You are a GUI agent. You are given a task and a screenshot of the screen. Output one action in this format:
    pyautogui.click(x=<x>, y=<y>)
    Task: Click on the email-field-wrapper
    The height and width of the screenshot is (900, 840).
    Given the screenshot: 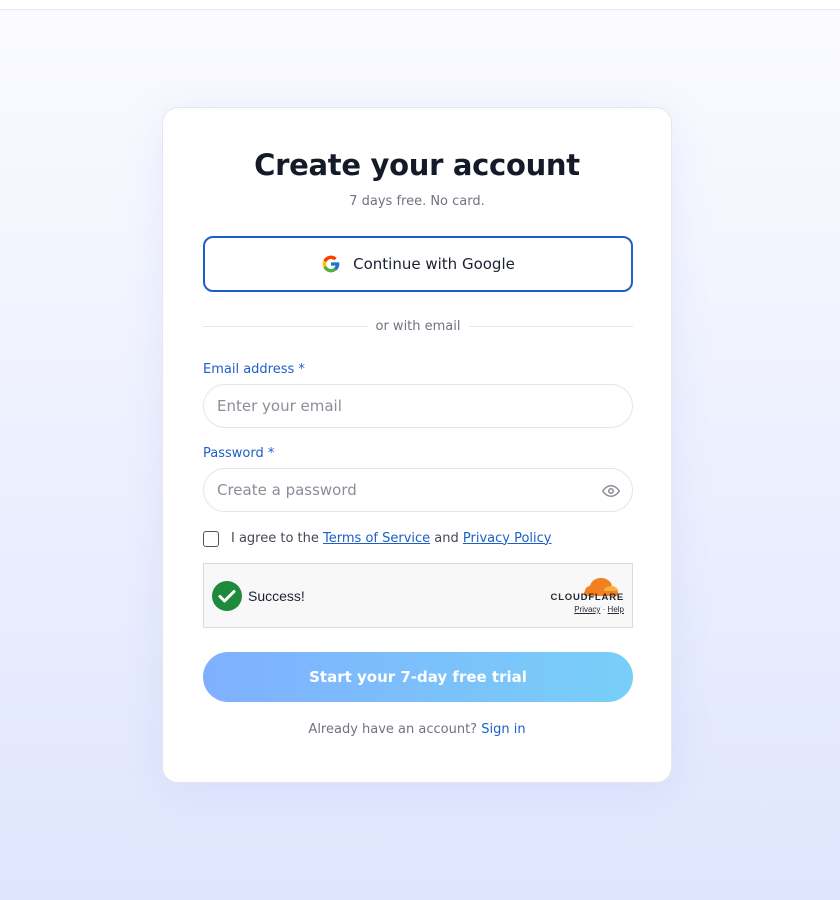 What is the action you would take?
    pyautogui.click(x=418, y=406)
    